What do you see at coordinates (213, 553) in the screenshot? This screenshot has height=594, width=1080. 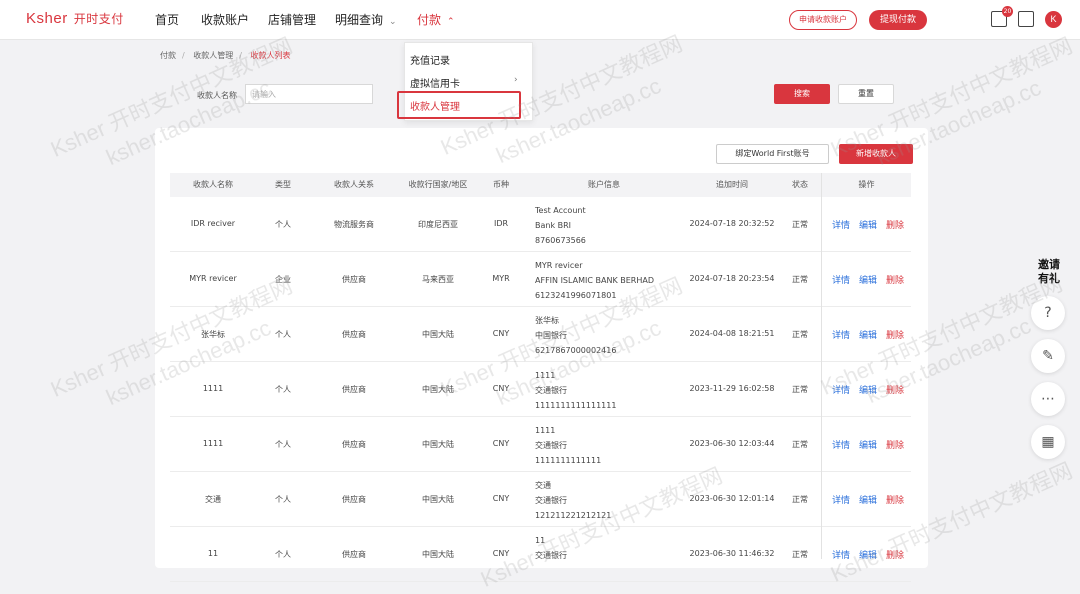 I see `cell-name: 11` at bounding box center [213, 553].